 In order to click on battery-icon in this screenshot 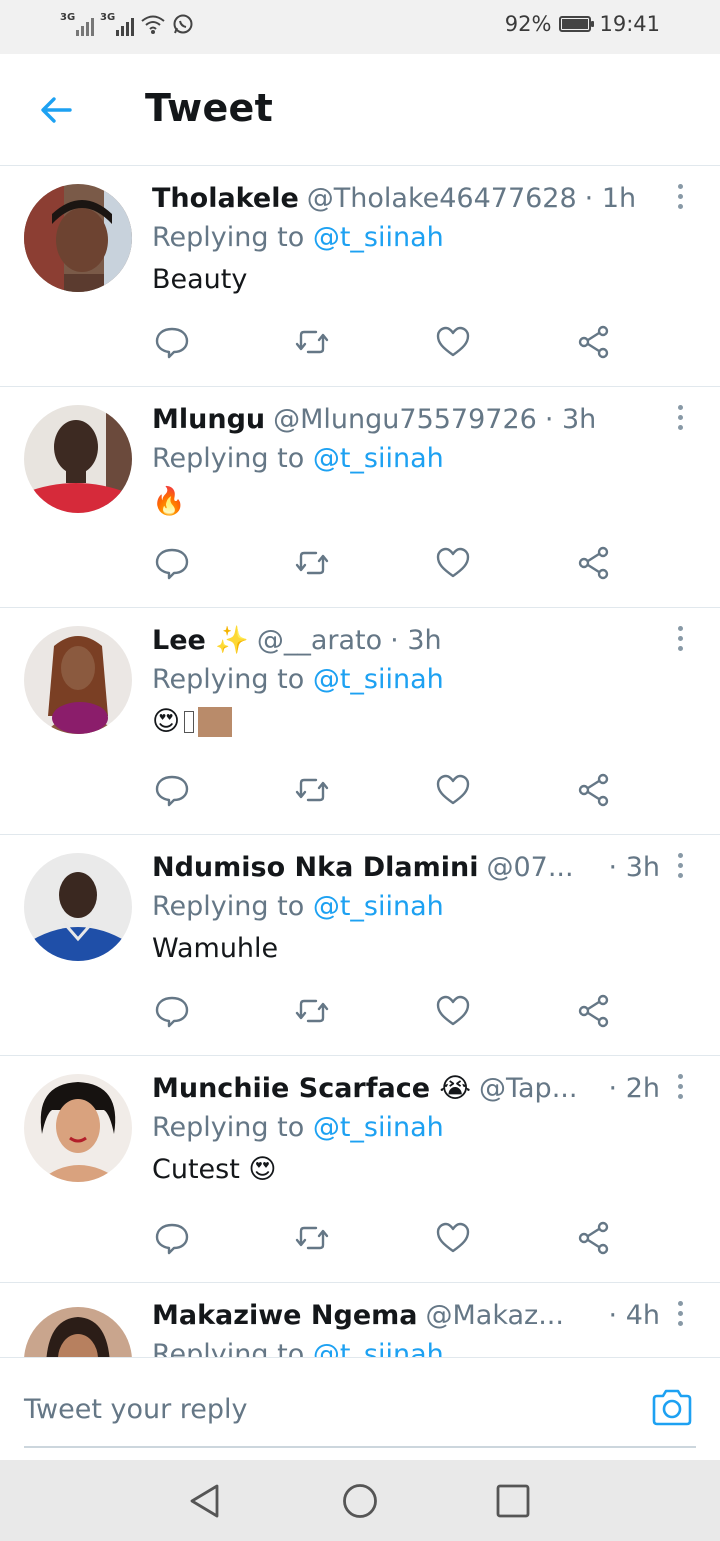, I will do `click(577, 24)`.